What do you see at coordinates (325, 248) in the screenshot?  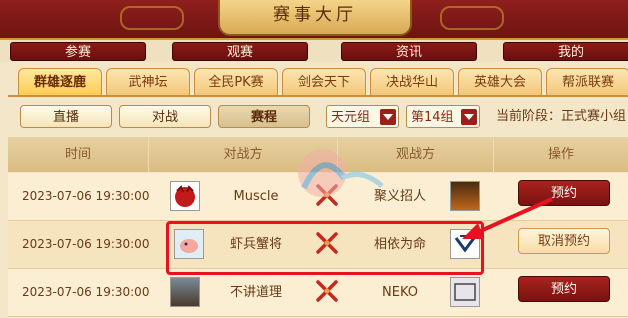 I see `highlight-box` at bounding box center [325, 248].